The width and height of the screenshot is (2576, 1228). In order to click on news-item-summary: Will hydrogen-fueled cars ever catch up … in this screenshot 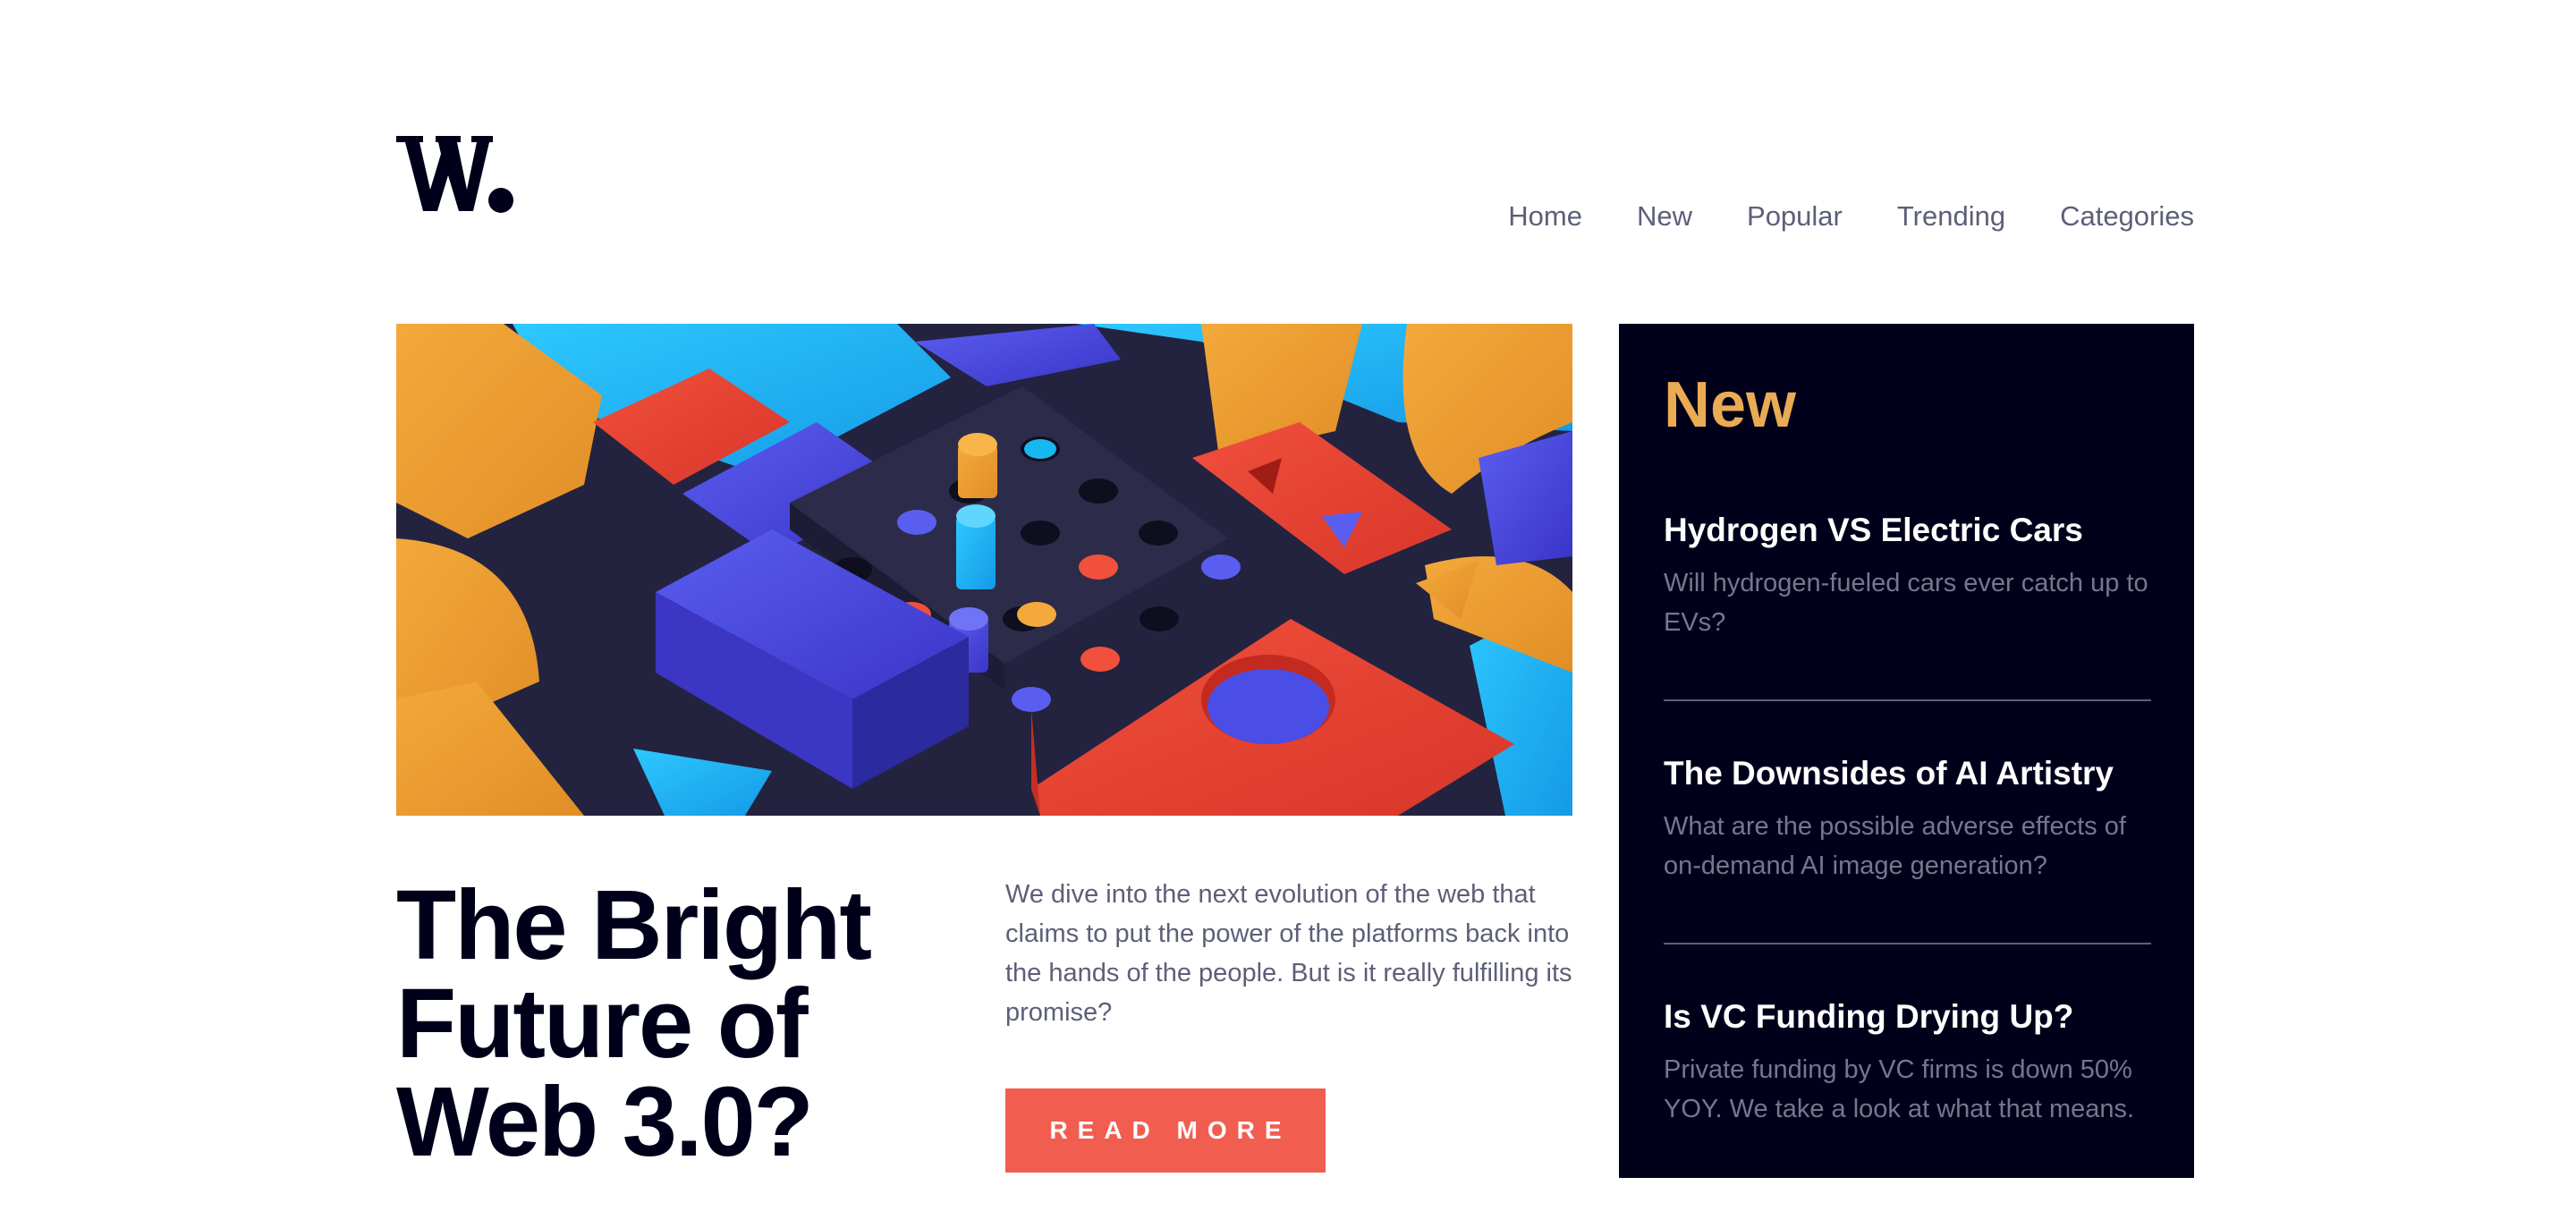, I will do `click(1906, 603)`.